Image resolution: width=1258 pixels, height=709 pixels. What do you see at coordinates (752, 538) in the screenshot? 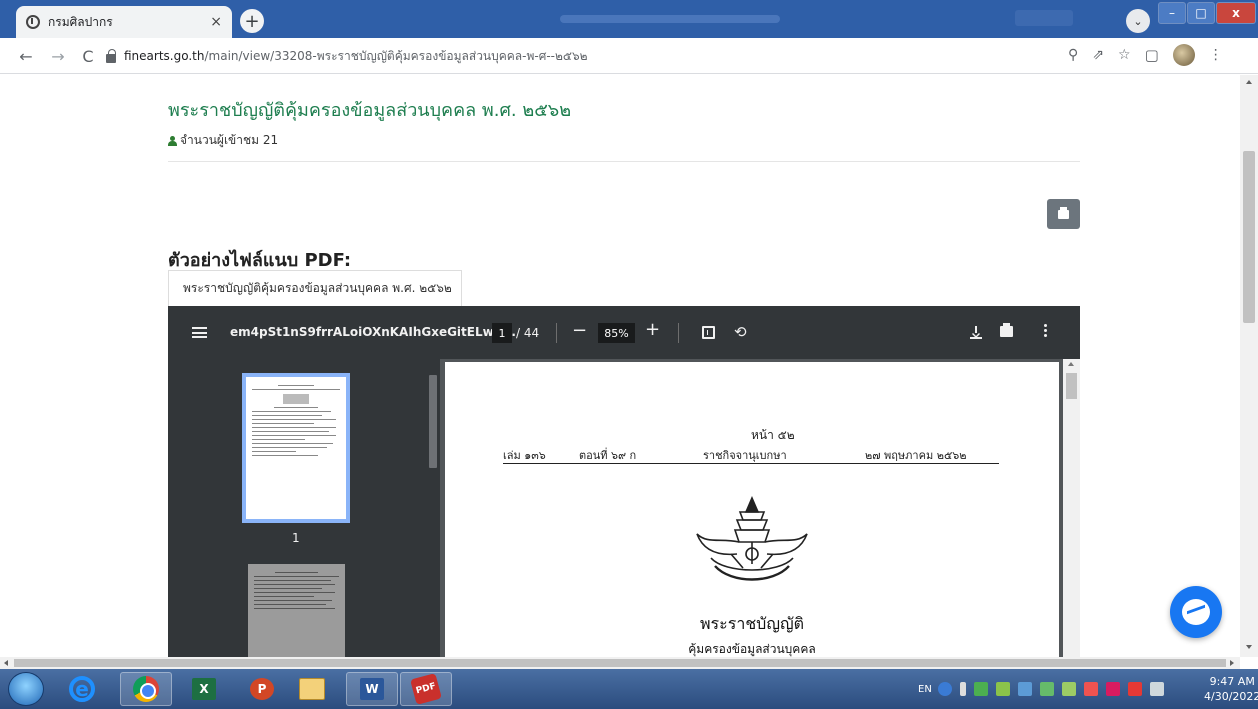
I see `garuda-emblem-icon` at bounding box center [752, 538].